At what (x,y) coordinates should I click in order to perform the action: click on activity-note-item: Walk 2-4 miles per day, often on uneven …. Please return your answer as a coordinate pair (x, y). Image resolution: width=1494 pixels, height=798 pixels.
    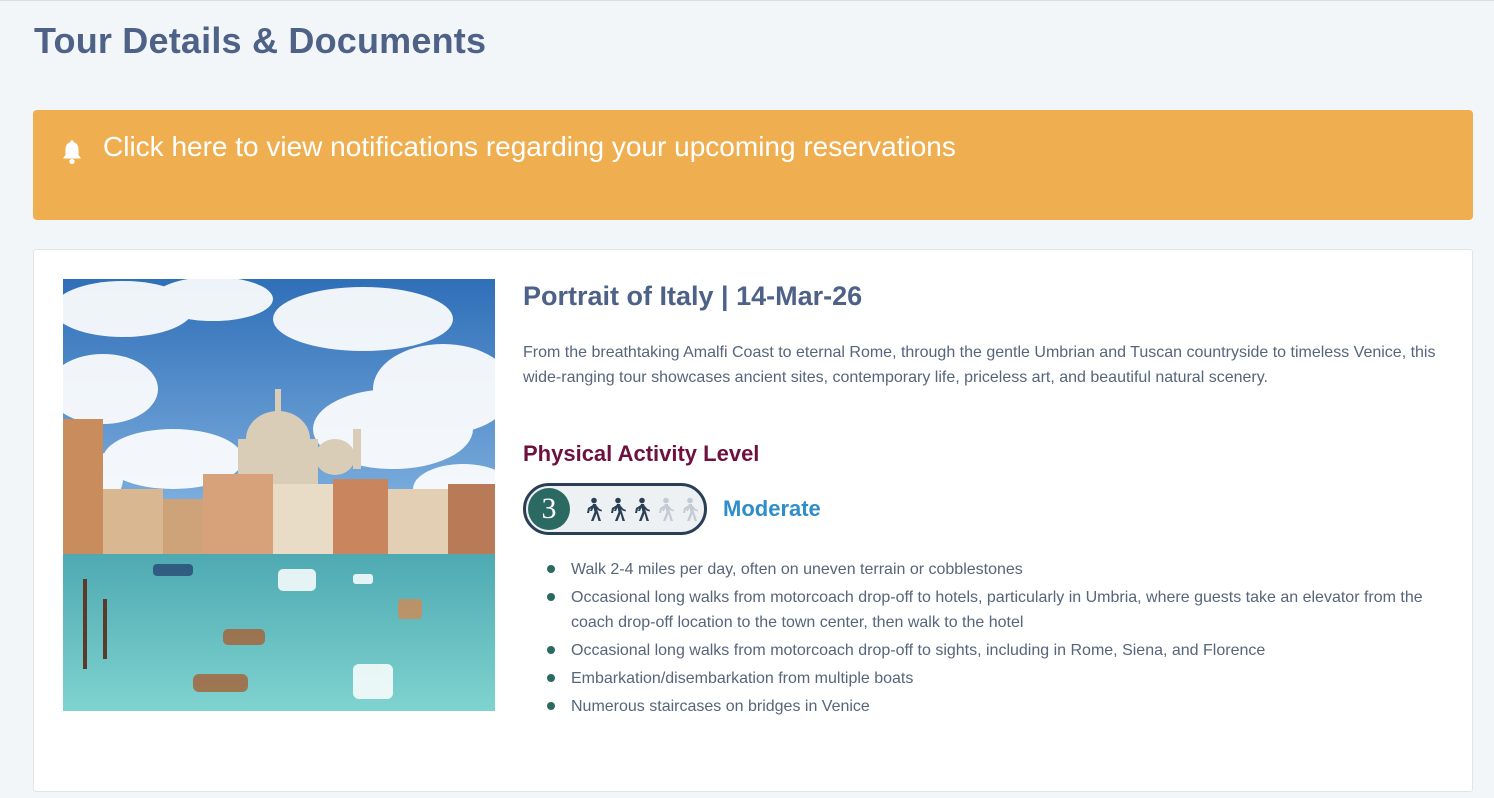
    Looking at the image, I should click on (995, 569).